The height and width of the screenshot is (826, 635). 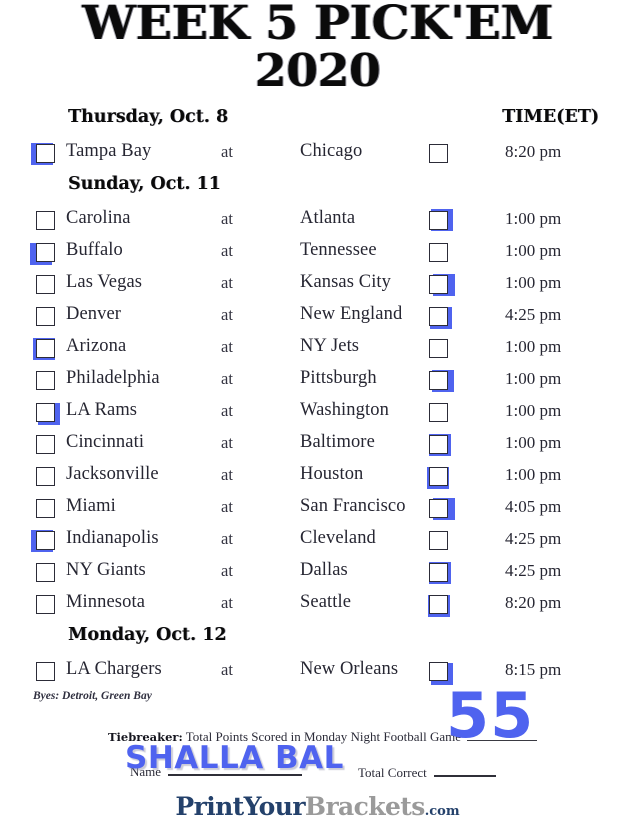 What do you see at coordinates (147, 635) in the screenshot?
I see `day-header-label: Monday, Oct. 12` at bounding box center [147, 635].